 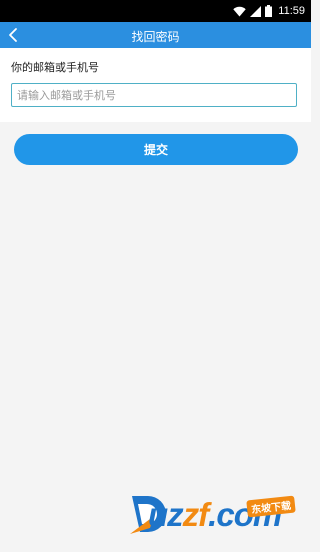 I want to click on wifi-icon, so click(x=239, y=11).